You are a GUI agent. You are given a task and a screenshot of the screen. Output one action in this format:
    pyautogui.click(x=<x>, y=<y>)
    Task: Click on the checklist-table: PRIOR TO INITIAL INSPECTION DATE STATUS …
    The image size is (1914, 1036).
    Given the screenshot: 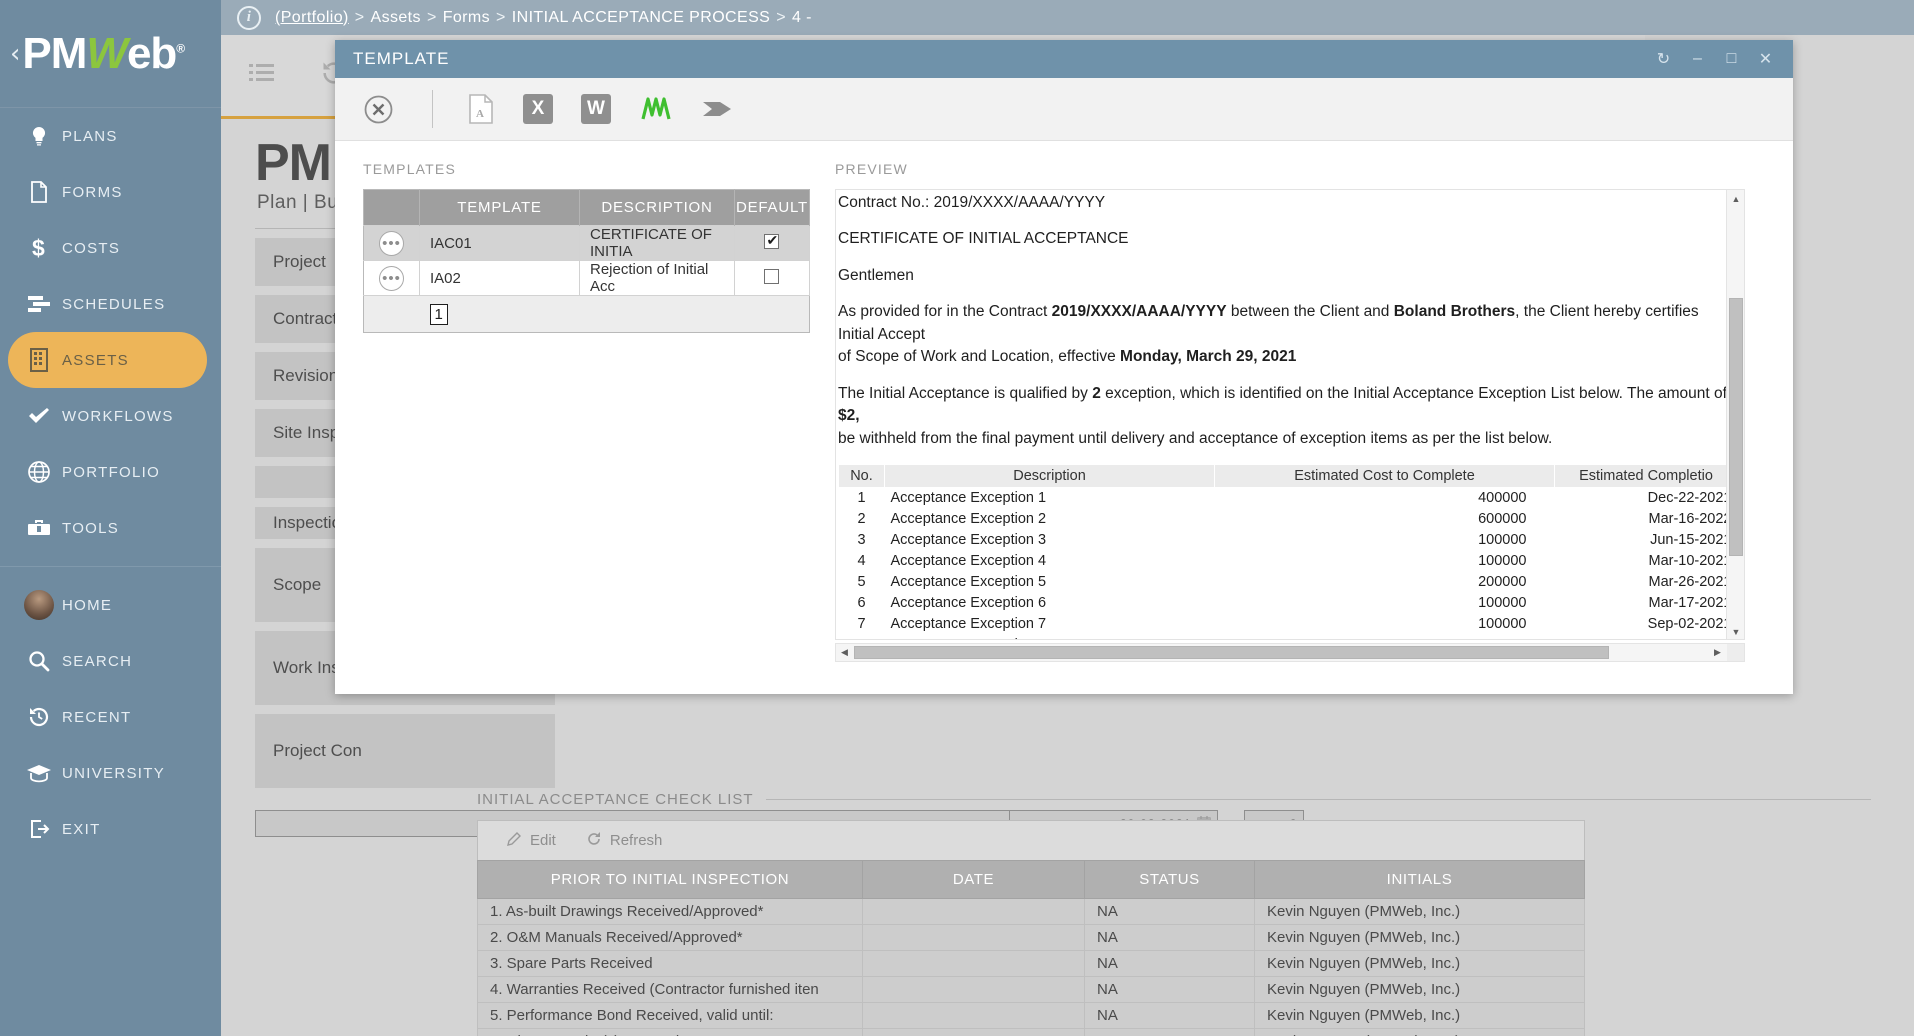 What is the action you would take?
    pyautogui.click(x=1031, y=948)
    